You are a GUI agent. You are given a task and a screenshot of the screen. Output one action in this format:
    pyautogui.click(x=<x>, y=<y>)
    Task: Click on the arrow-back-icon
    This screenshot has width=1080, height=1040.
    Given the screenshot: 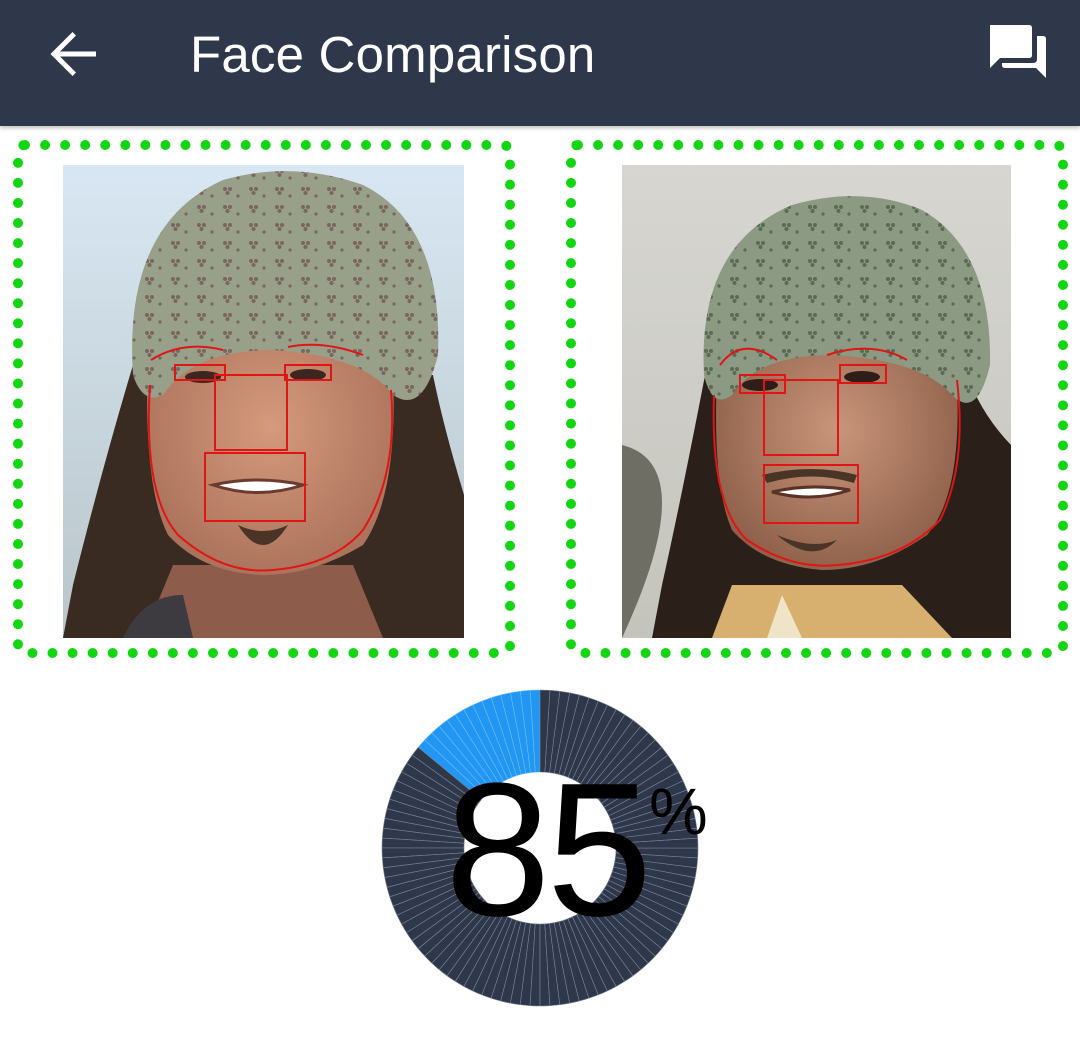 What is the action you would take?
    pyautogui.click(x=73, y=54)
    